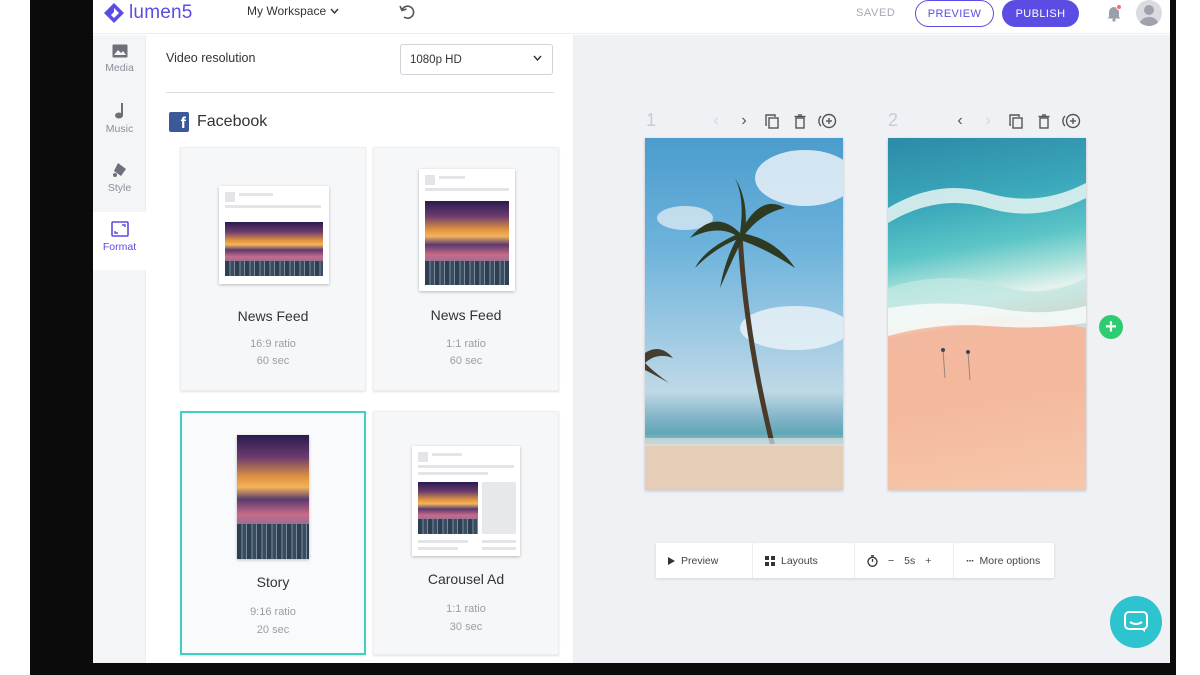 This screenshot has width=1200, height=675. What do you see at coordinates (876, 13) in the screenshot?
I see `save-status: SAVED` at bounding box center [876, 13].